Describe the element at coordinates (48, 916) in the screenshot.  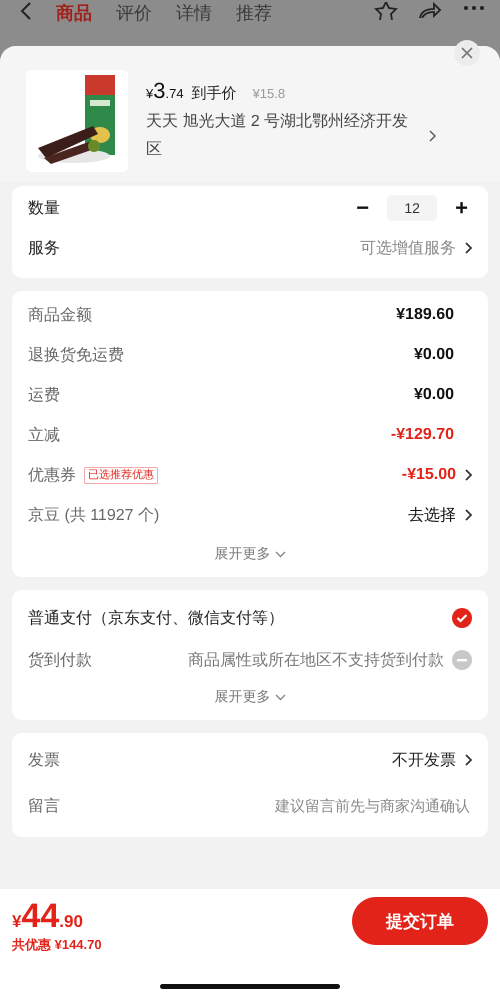
I see `total-price: ¥44.90` at that location.